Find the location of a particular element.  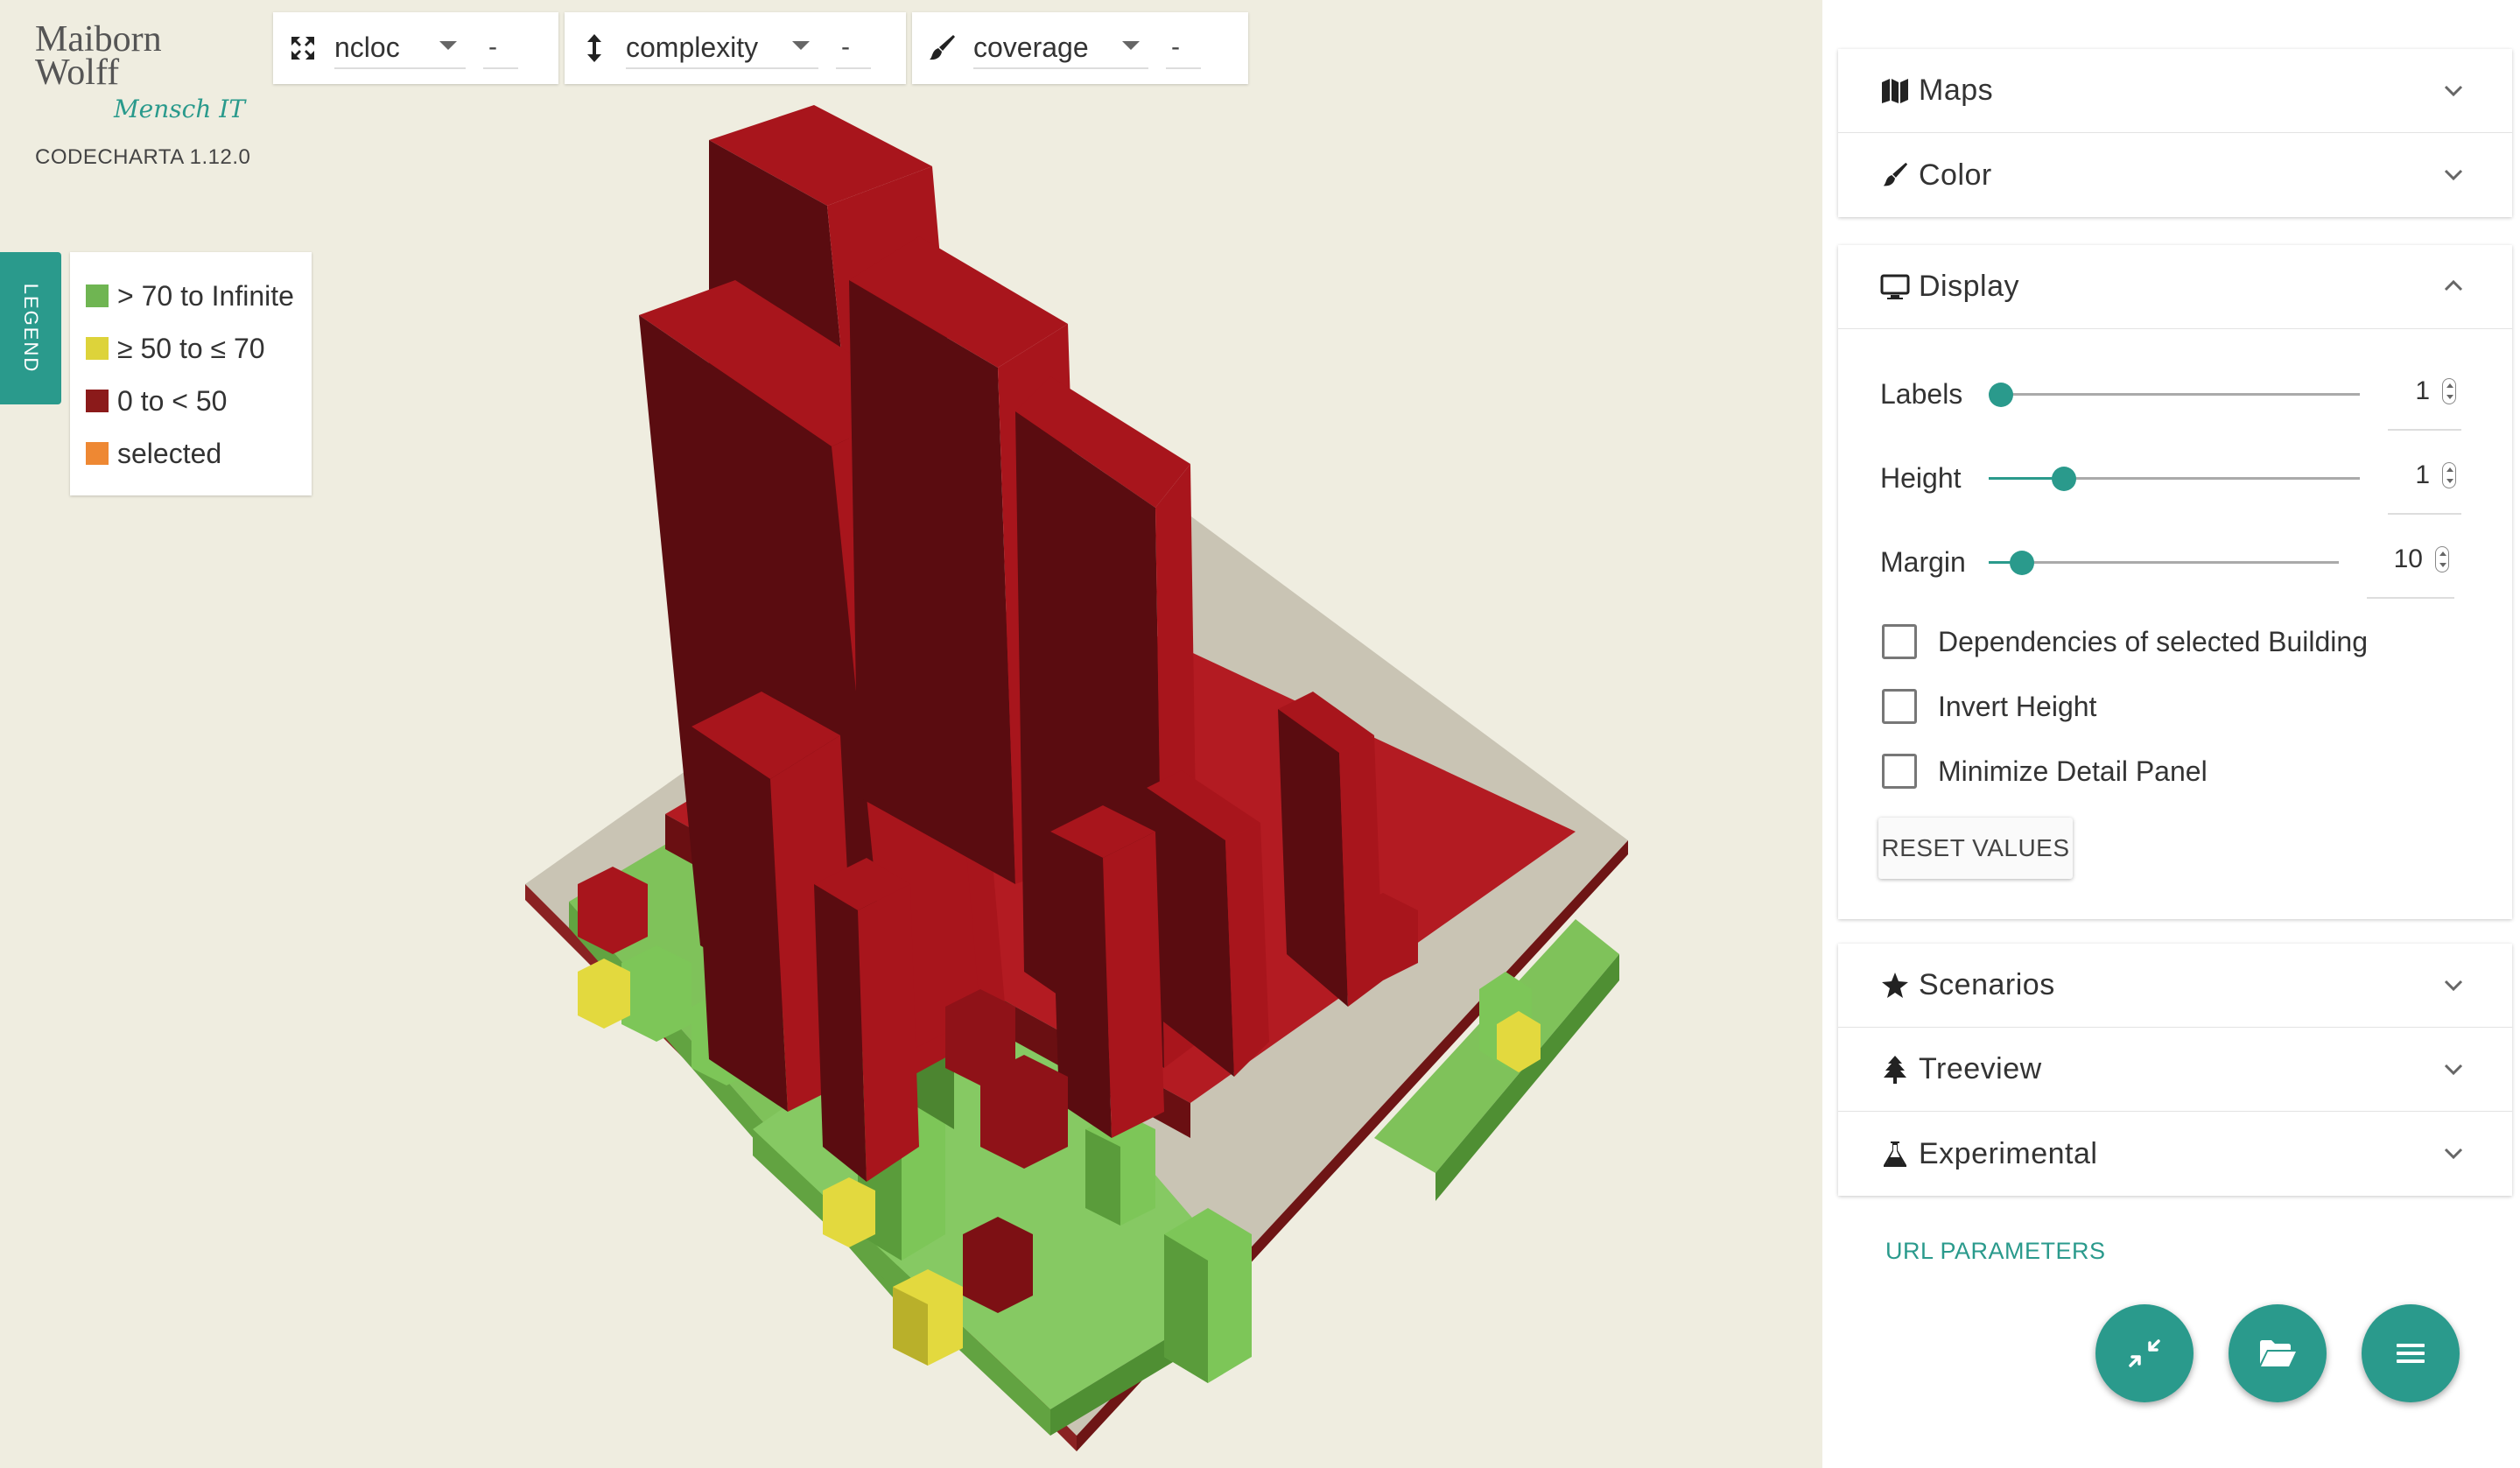

treeview-title: Treeview is located at coordinates (1980, 1069).